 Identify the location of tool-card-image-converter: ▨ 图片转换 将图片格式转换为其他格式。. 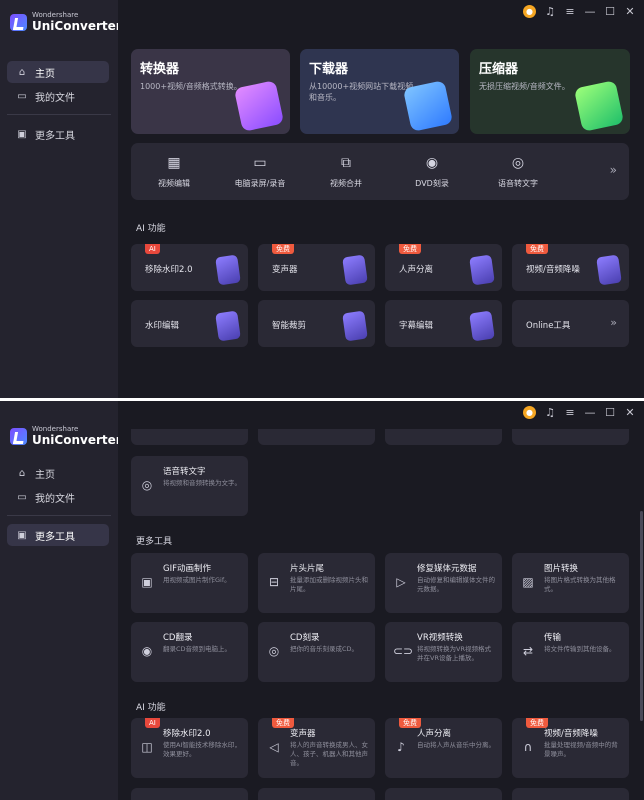
(570, 583).